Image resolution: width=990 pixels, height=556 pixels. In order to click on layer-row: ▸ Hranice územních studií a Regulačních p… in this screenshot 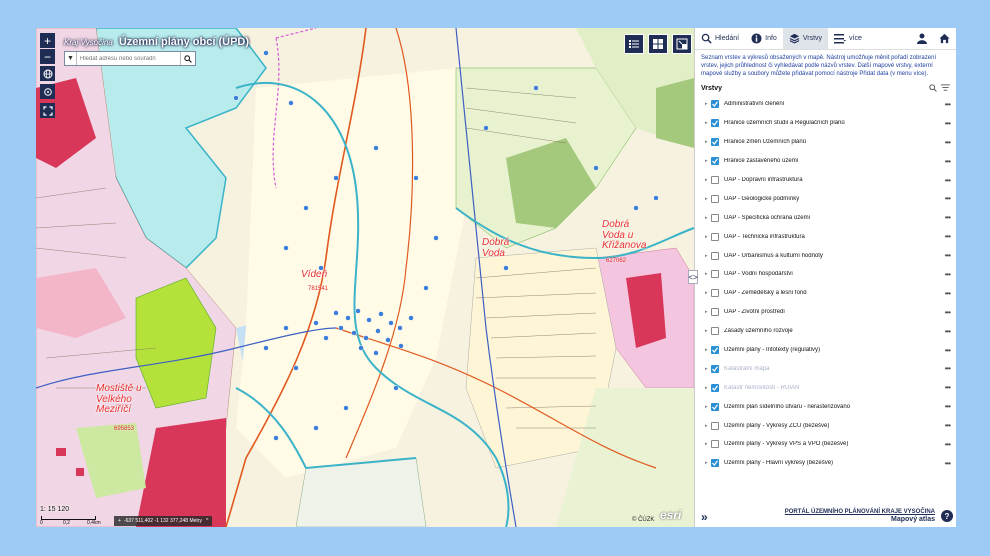, I will do `click(828, 123)`.